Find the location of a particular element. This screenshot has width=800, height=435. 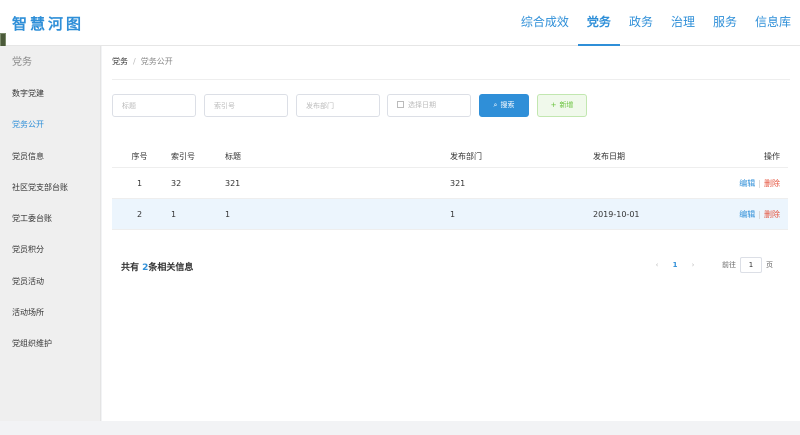

nav-item-services: 服务 is located at coordinates (725, 23).